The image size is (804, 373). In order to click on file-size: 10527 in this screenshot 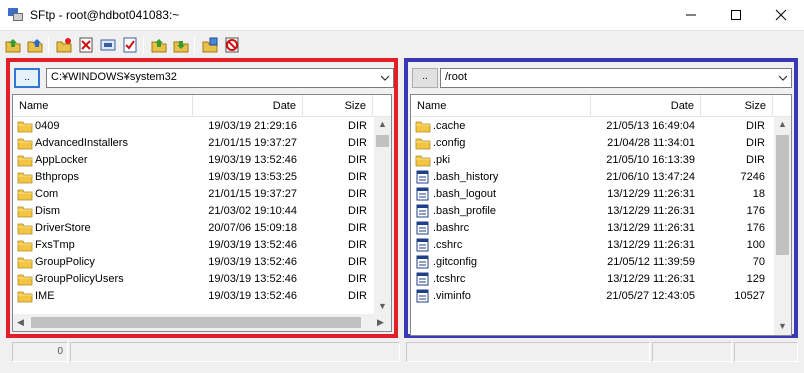, I will do `click(749, 296)`.